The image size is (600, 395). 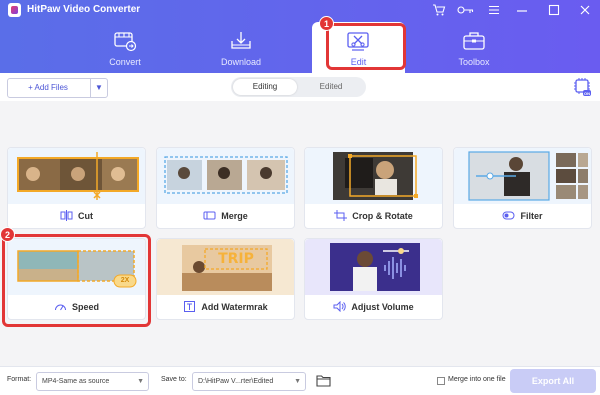 I want to click on crop-label-text: Crop & Rotate, so click(x=382, y=216).